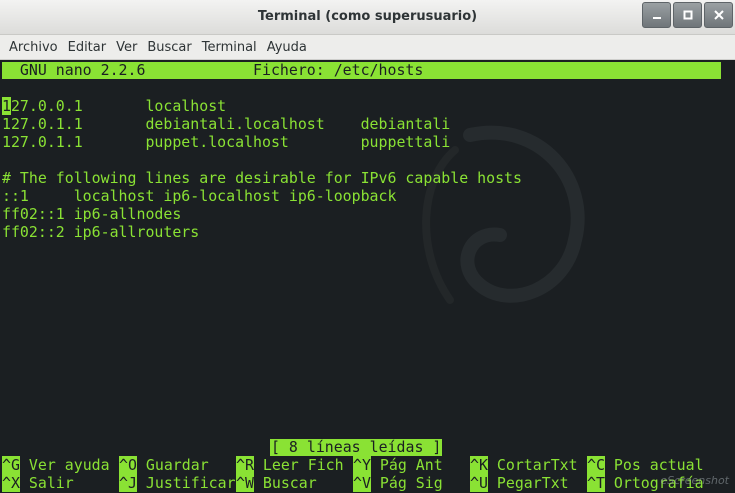  Describe the element at coordinates (128, 465) in the screenshot. I see `shortcut-key: ^O` at that location.